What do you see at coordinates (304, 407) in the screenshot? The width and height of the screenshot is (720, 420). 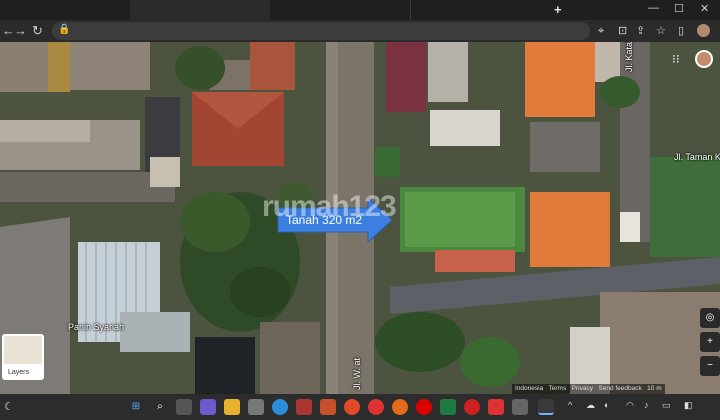 I see `access-icon` at bounding box center [304, 407].